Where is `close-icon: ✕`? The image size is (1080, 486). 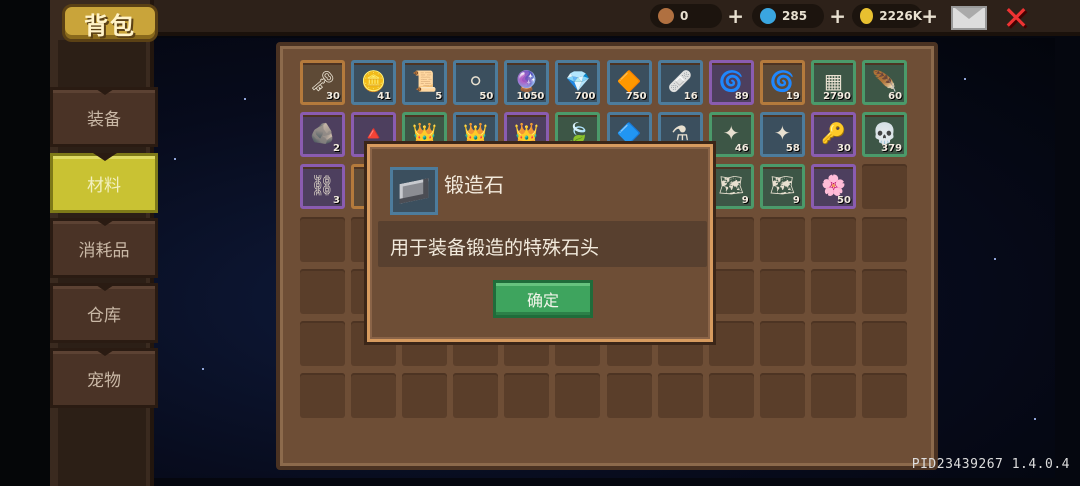
close-icon: ✕ is located at coordinates (1016, 18).